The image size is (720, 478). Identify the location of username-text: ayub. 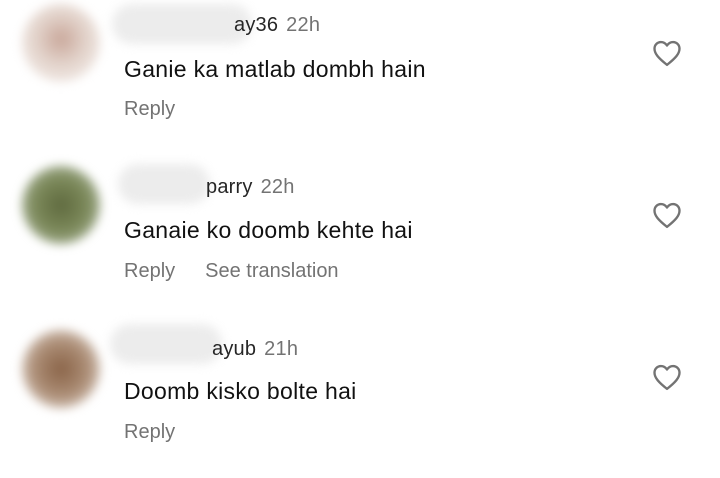
(234, 349).